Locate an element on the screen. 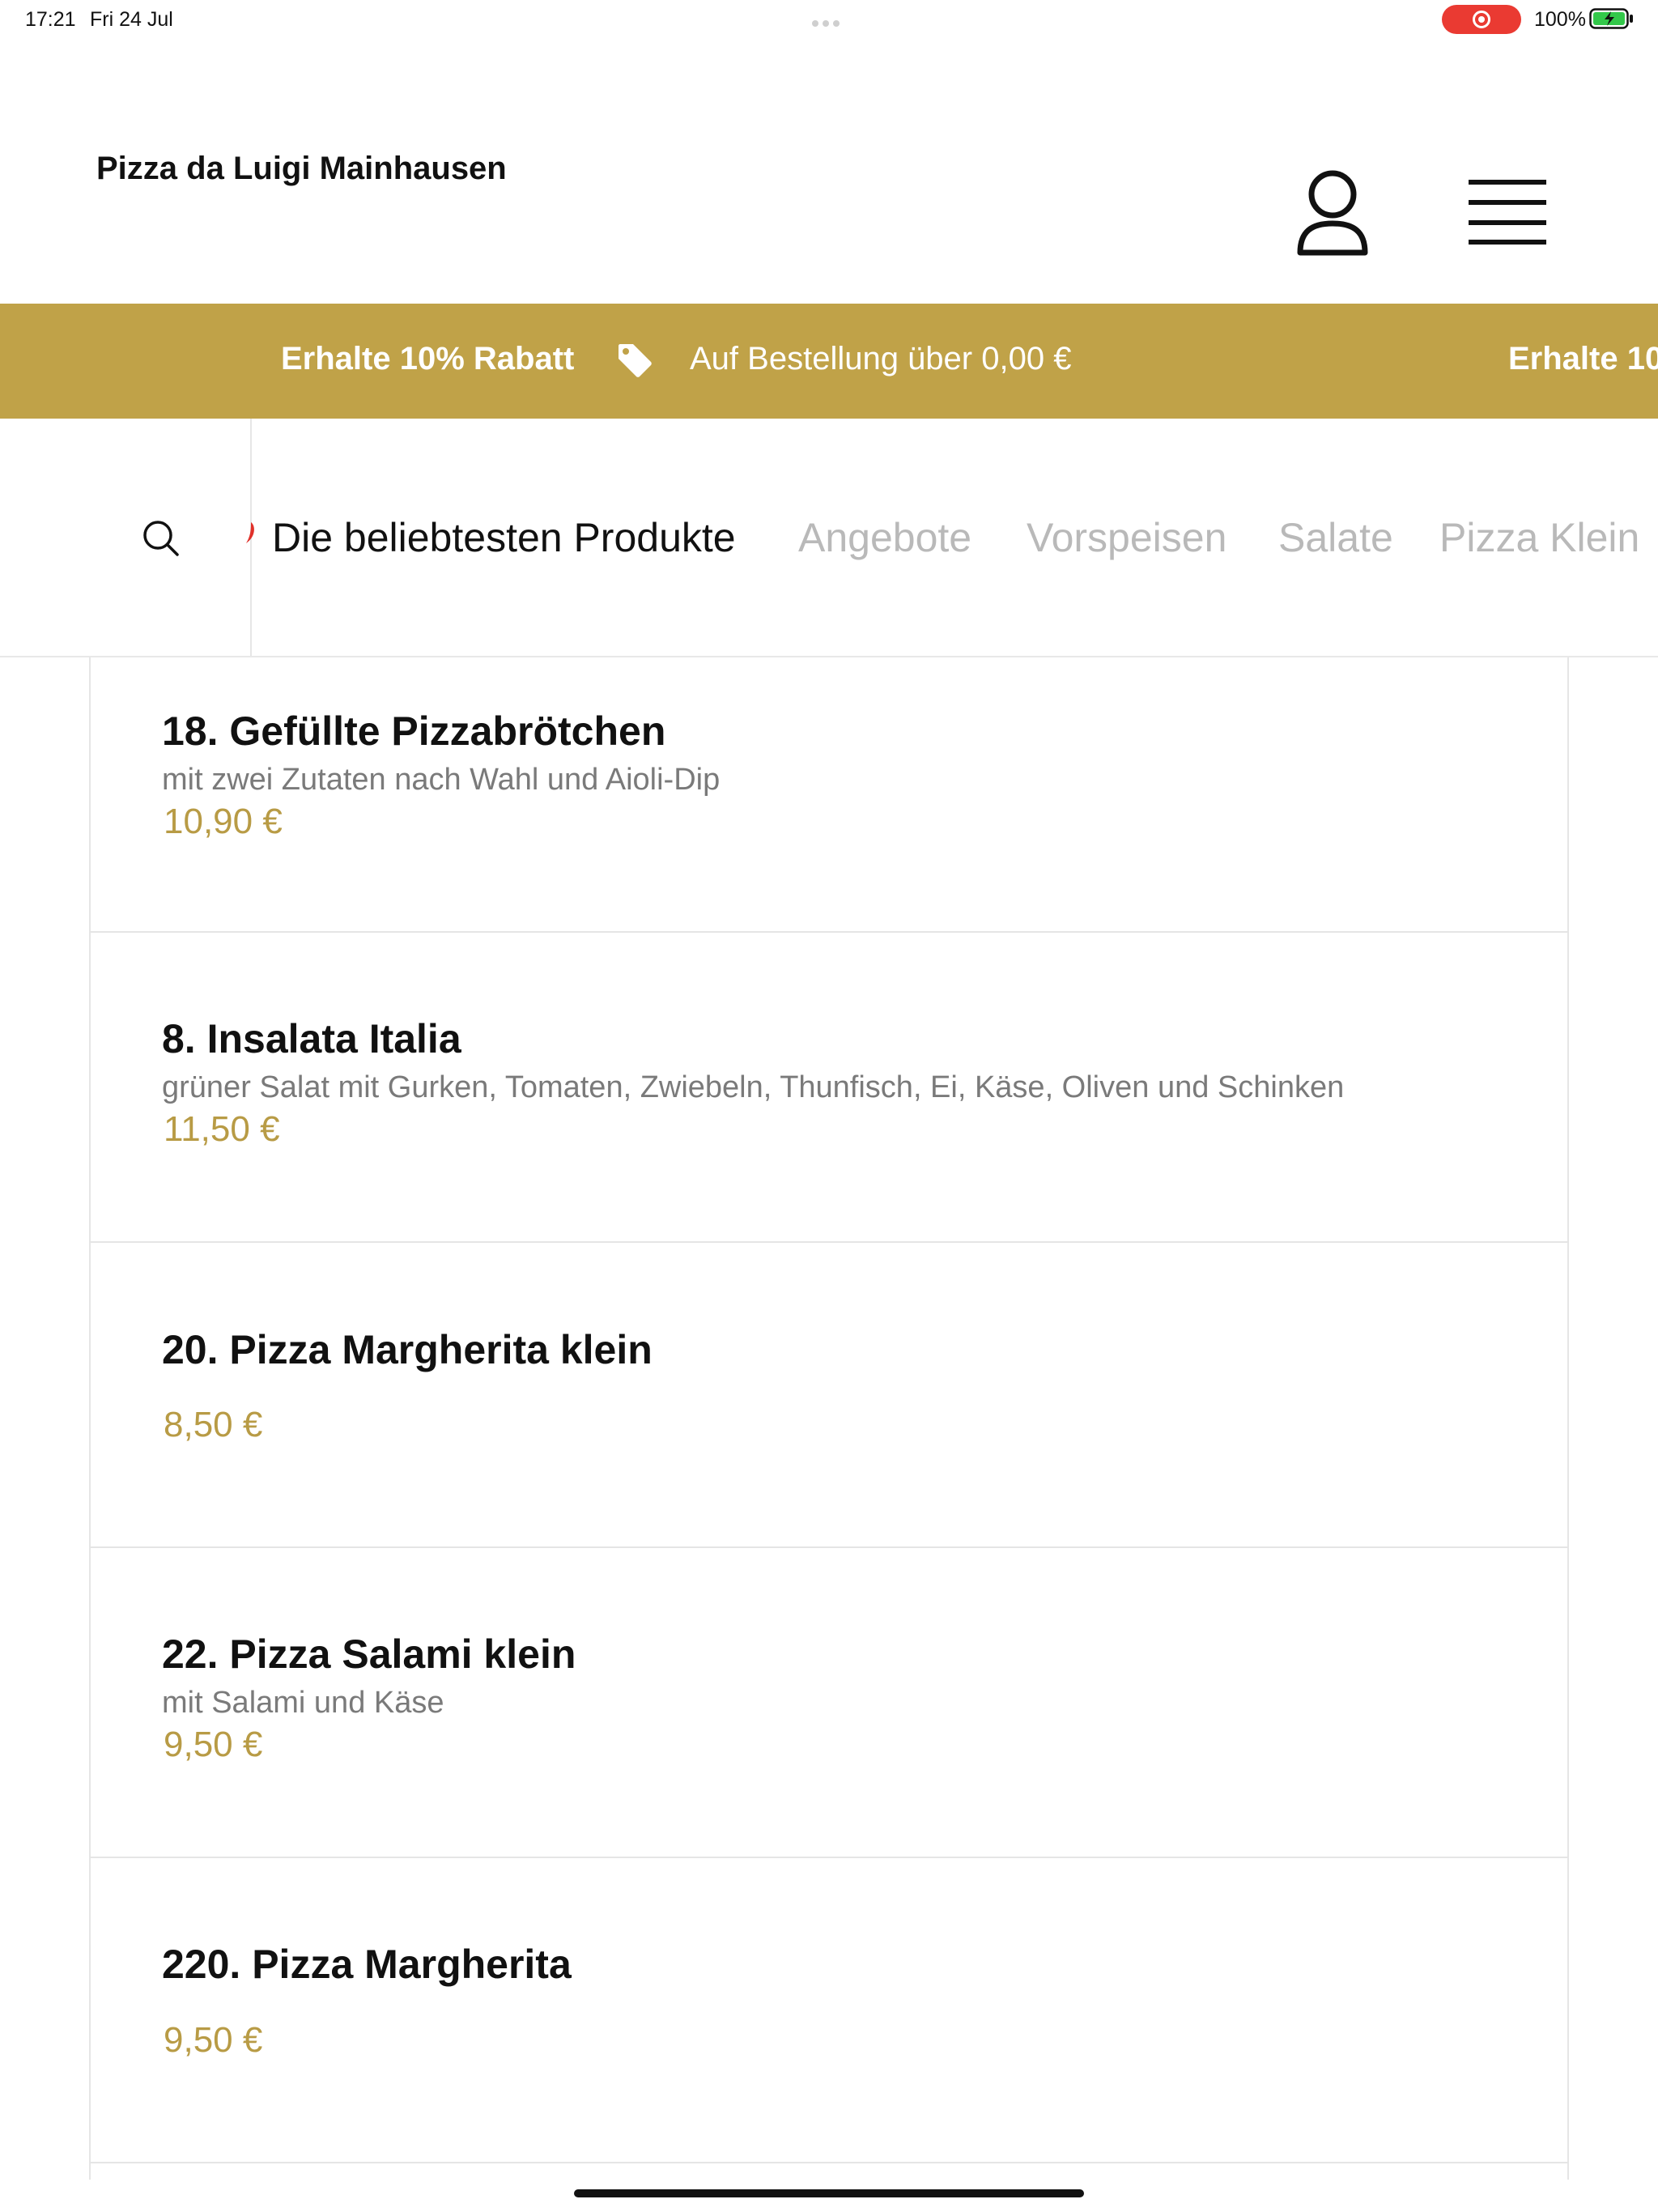  product-description: mit zwei Zutaten nach Wahl und Aioli-Dip is located at coordinates (441, 780).